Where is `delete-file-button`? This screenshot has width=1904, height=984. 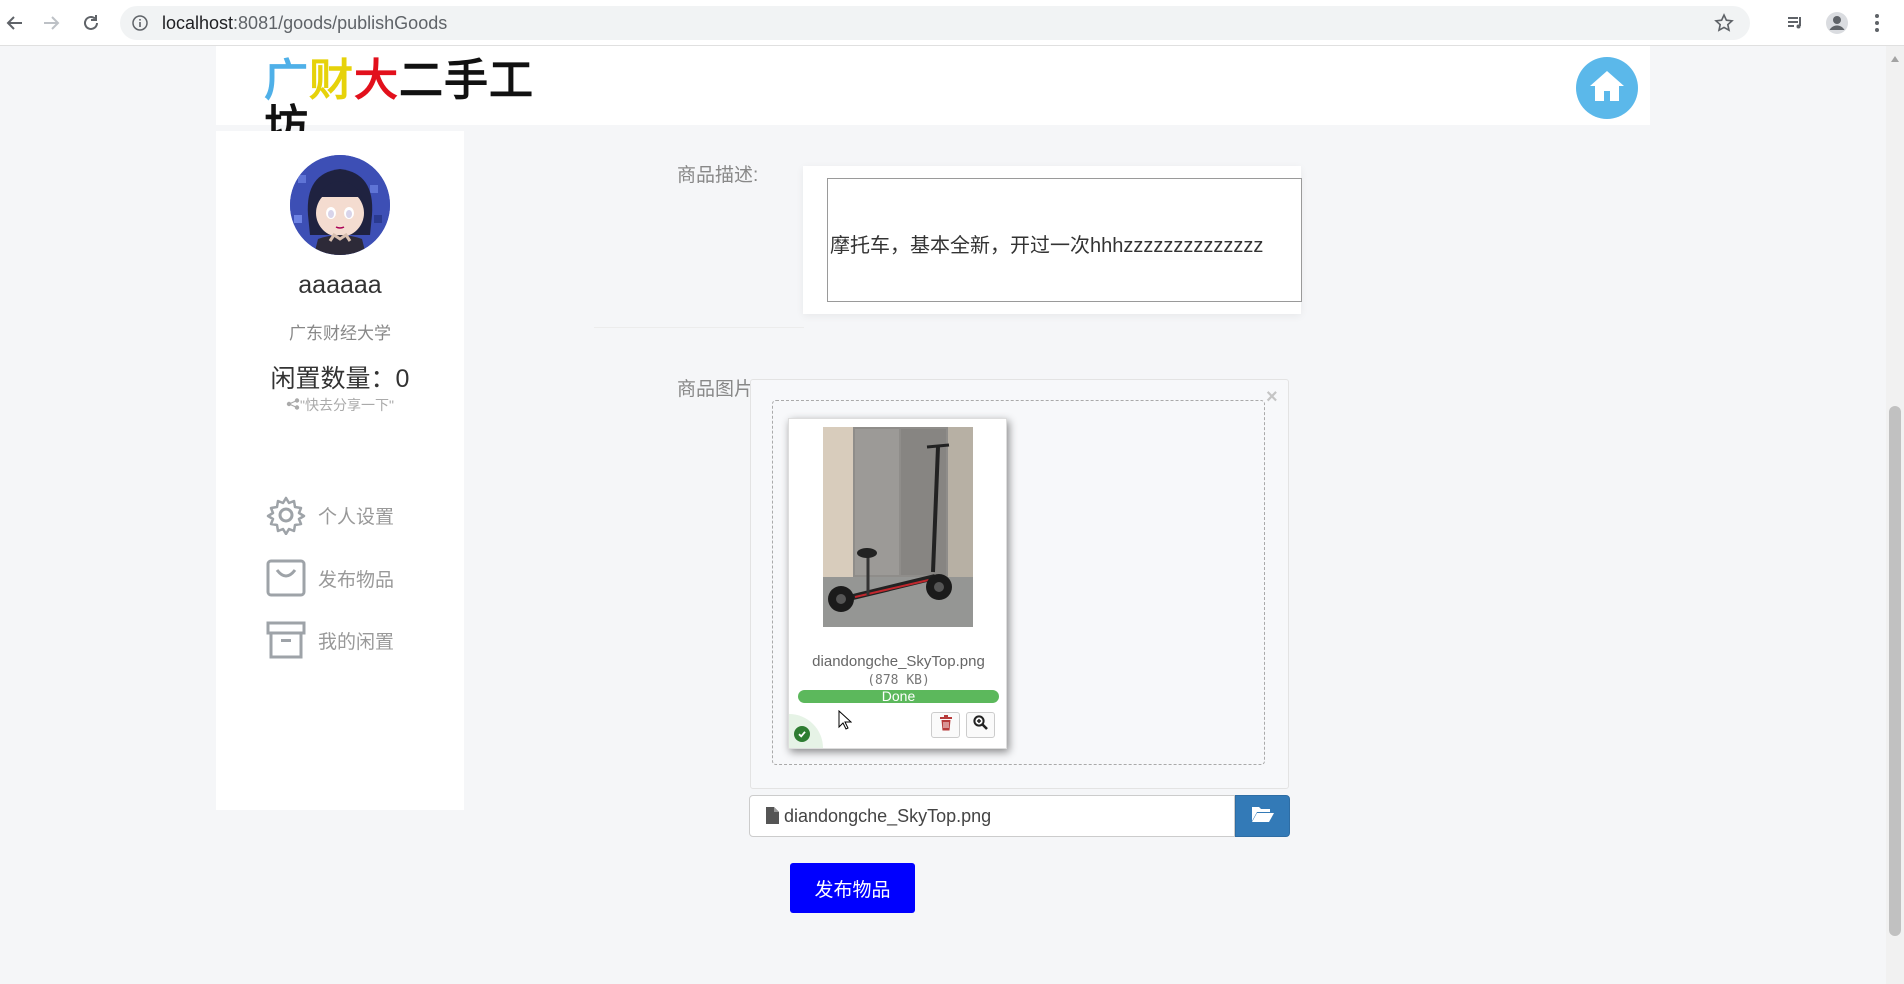 delete-file-button is located at coordinates (945, 725).